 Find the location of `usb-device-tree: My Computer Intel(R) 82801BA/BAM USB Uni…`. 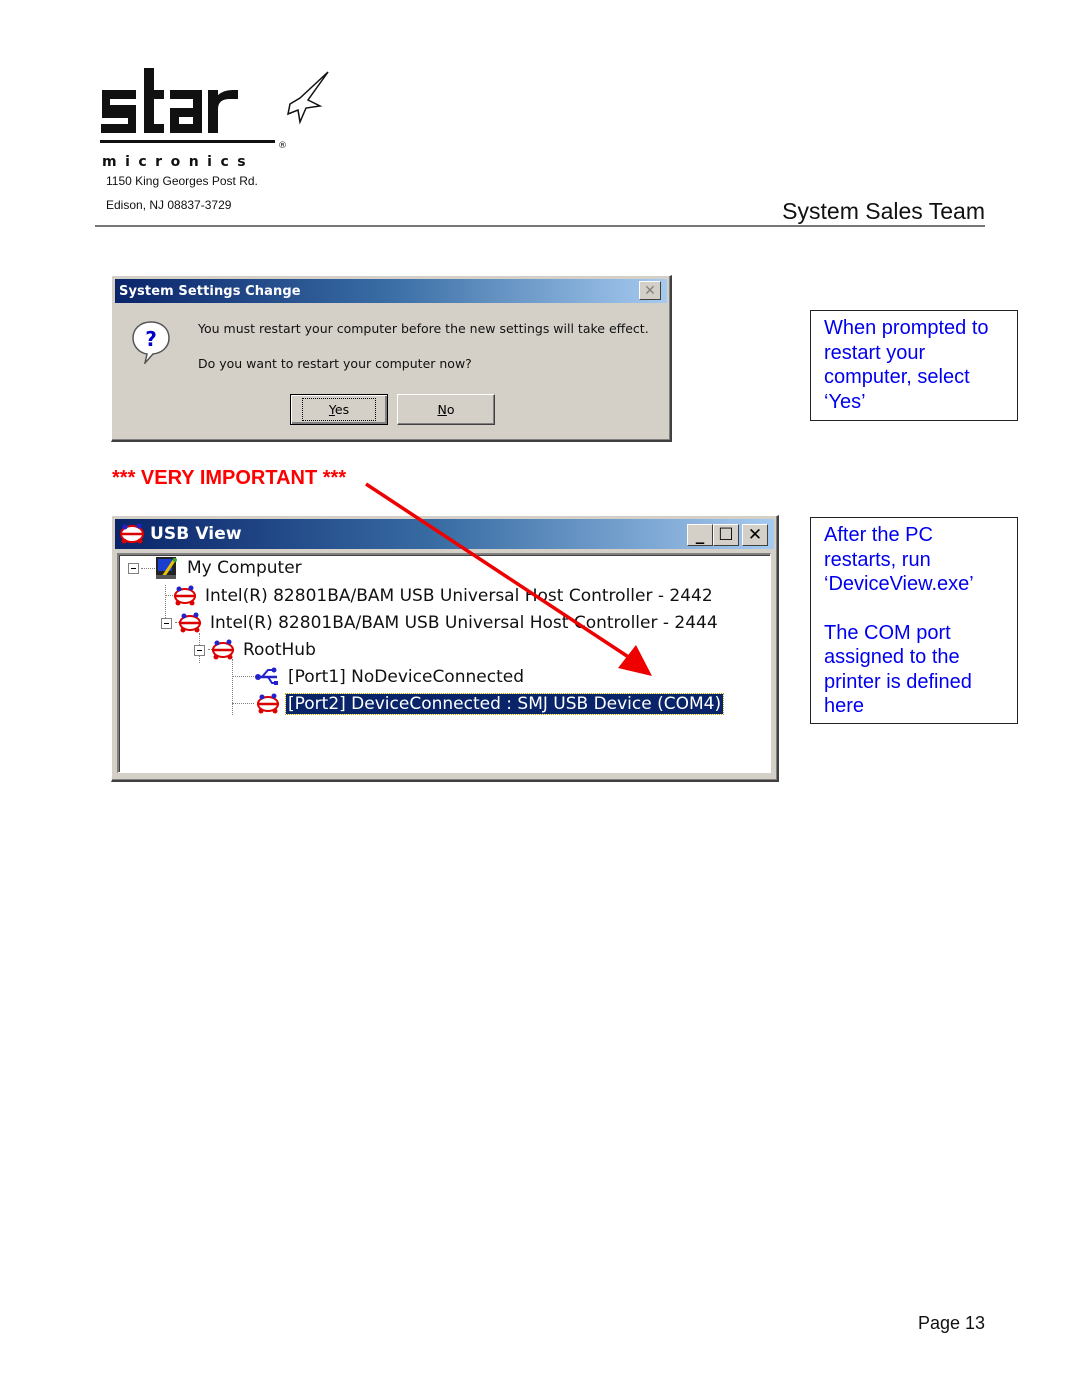

usb-device-tree: My Computer Intel(R) 82801BA/BAM USB Uni… is located at coordinates (444, 663).